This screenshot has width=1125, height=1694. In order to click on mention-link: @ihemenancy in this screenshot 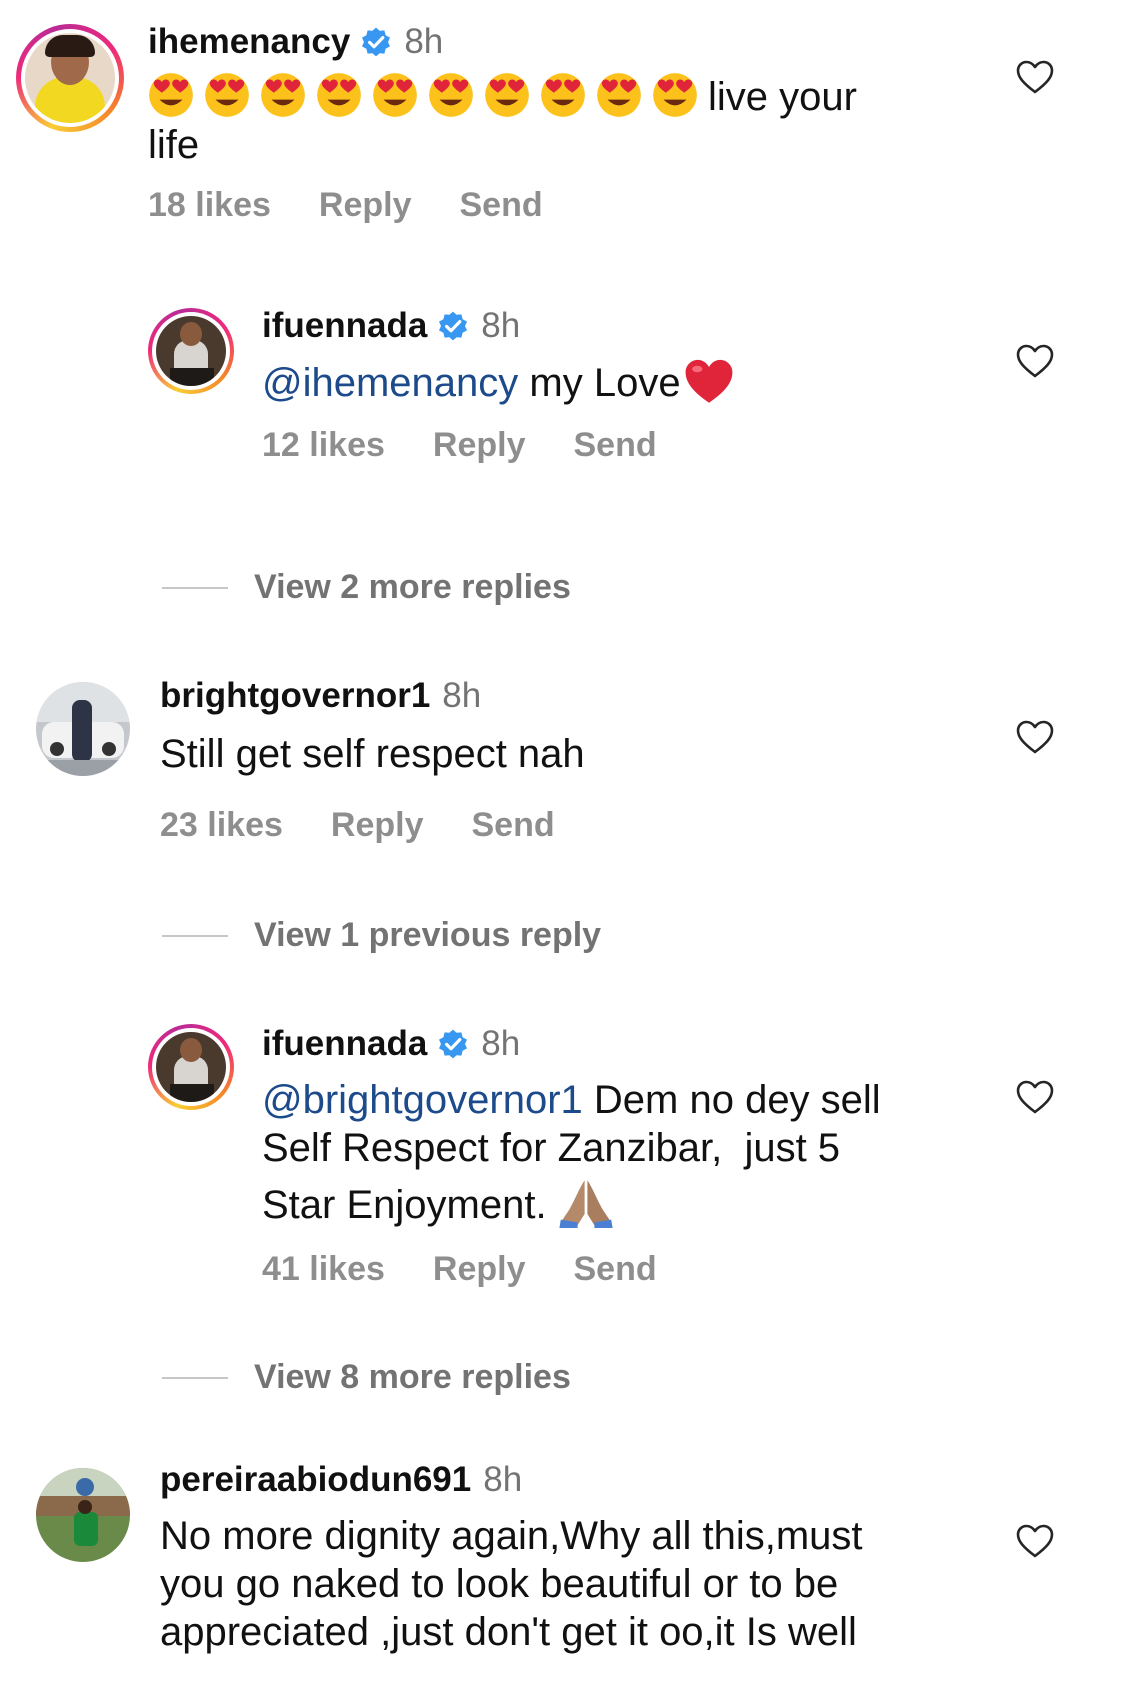, I will do `click(390, 383)`.